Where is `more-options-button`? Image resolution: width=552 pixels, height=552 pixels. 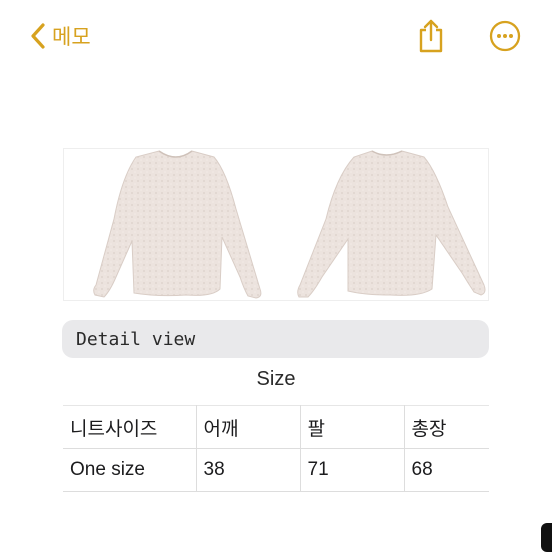
more-options-button is located at coordinates (505, 36).